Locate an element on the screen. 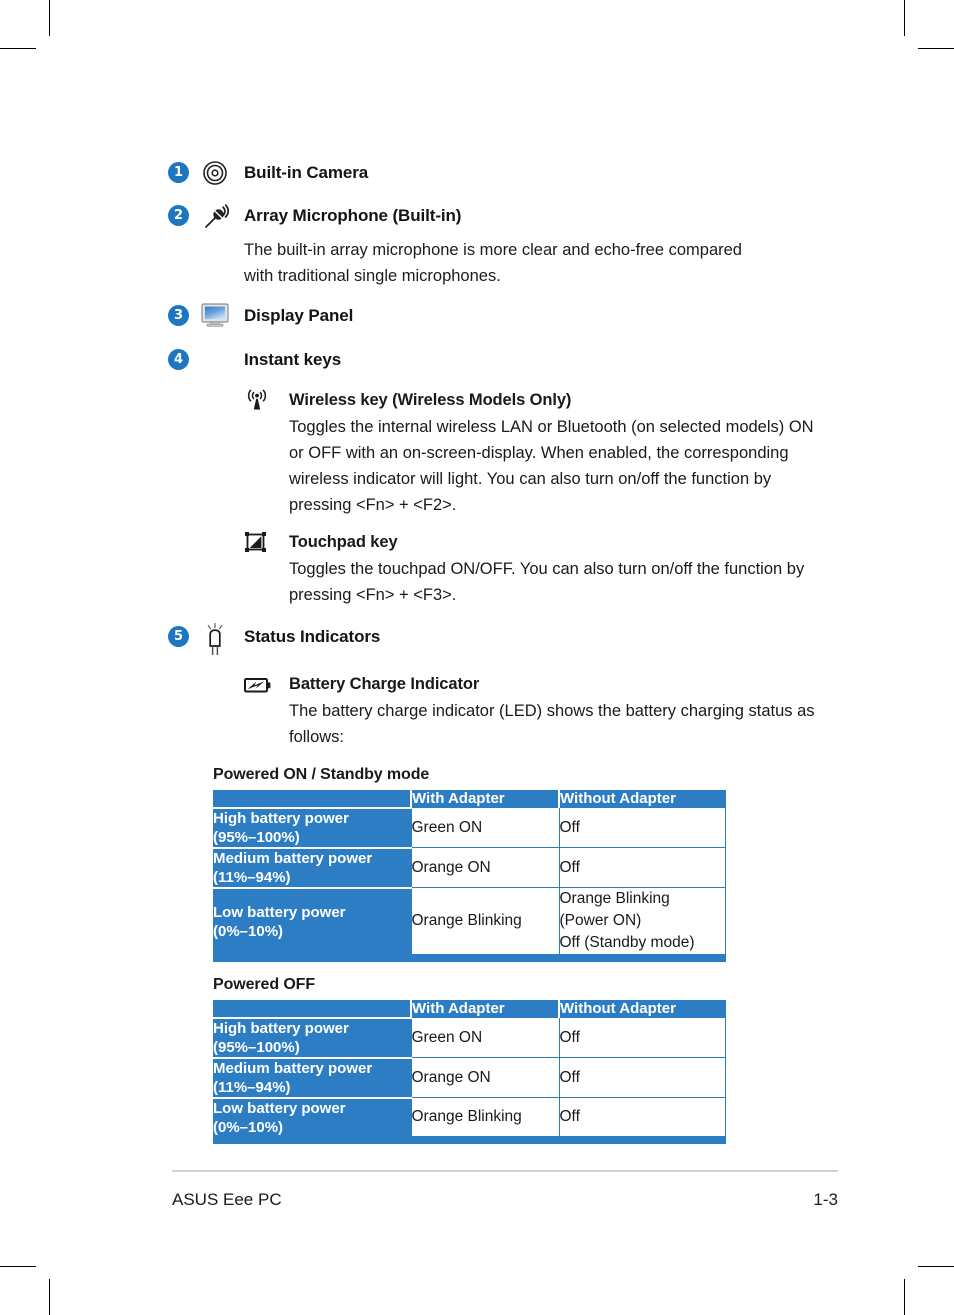  led-indicator-icon is located at coordinates (215, 639).